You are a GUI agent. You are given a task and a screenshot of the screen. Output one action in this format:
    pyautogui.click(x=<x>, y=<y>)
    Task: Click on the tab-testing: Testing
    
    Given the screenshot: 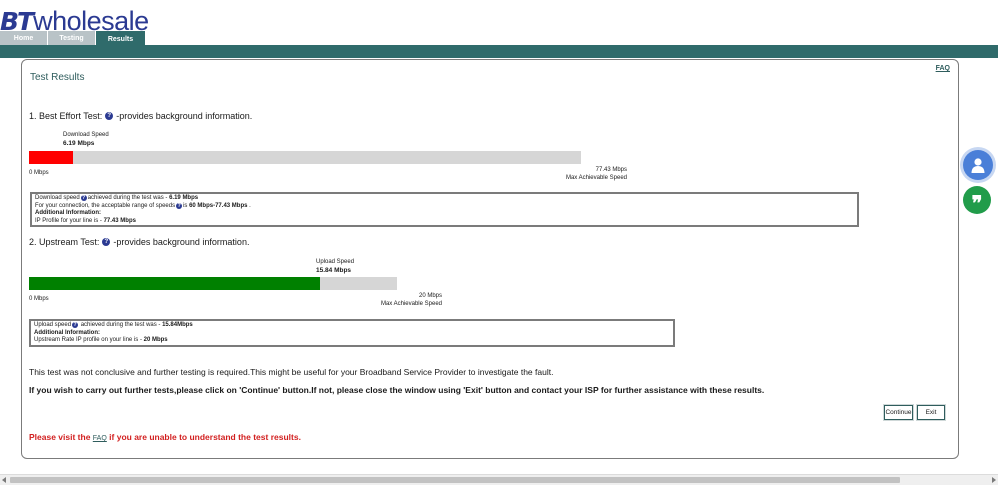 What is the action you would take?
    pyautogui.click(x=71, y=38)
    